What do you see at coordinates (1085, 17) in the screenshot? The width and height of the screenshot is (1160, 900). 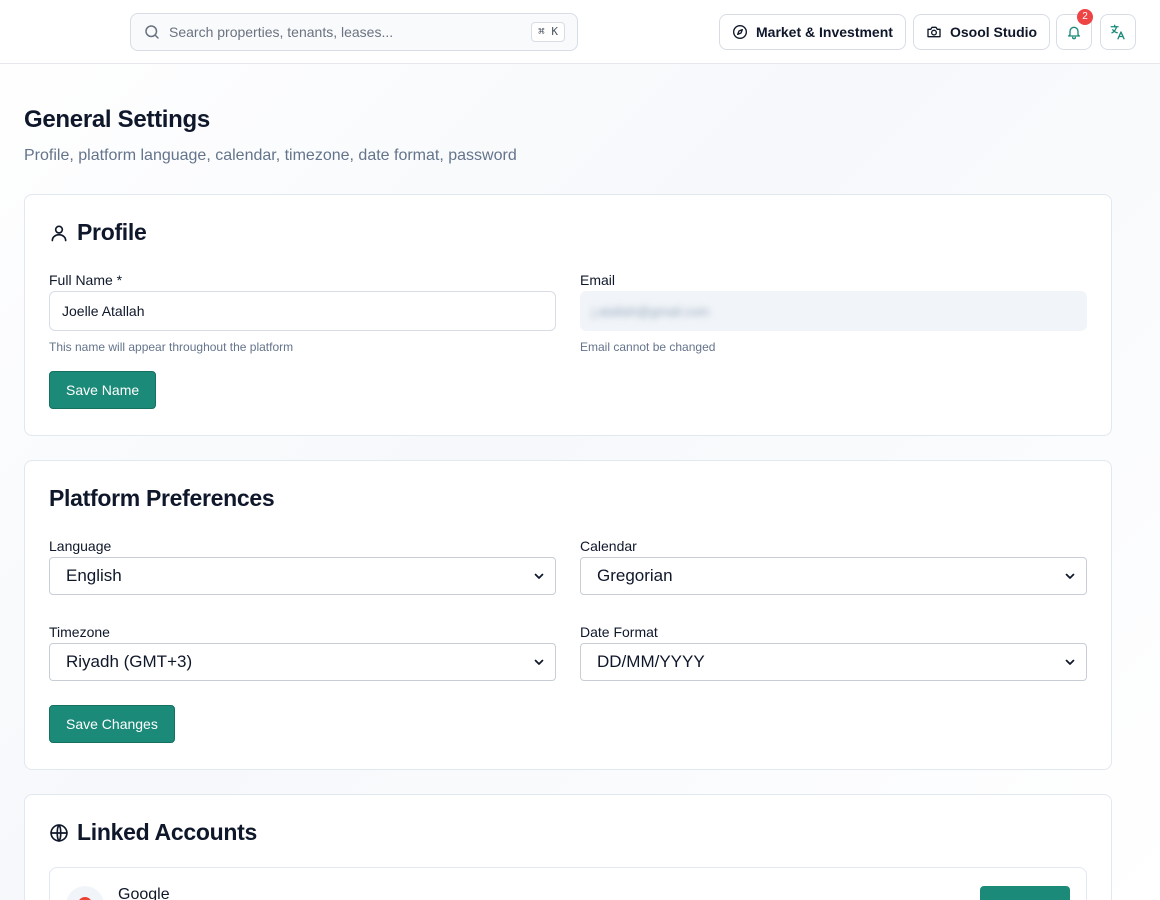 I see `notification-count-badge: 2` at bounding box center [1085, 17].